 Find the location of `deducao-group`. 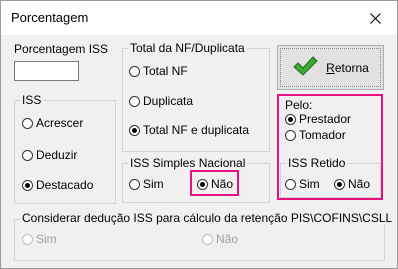

deducao-group is located at coordinates (199, 240).